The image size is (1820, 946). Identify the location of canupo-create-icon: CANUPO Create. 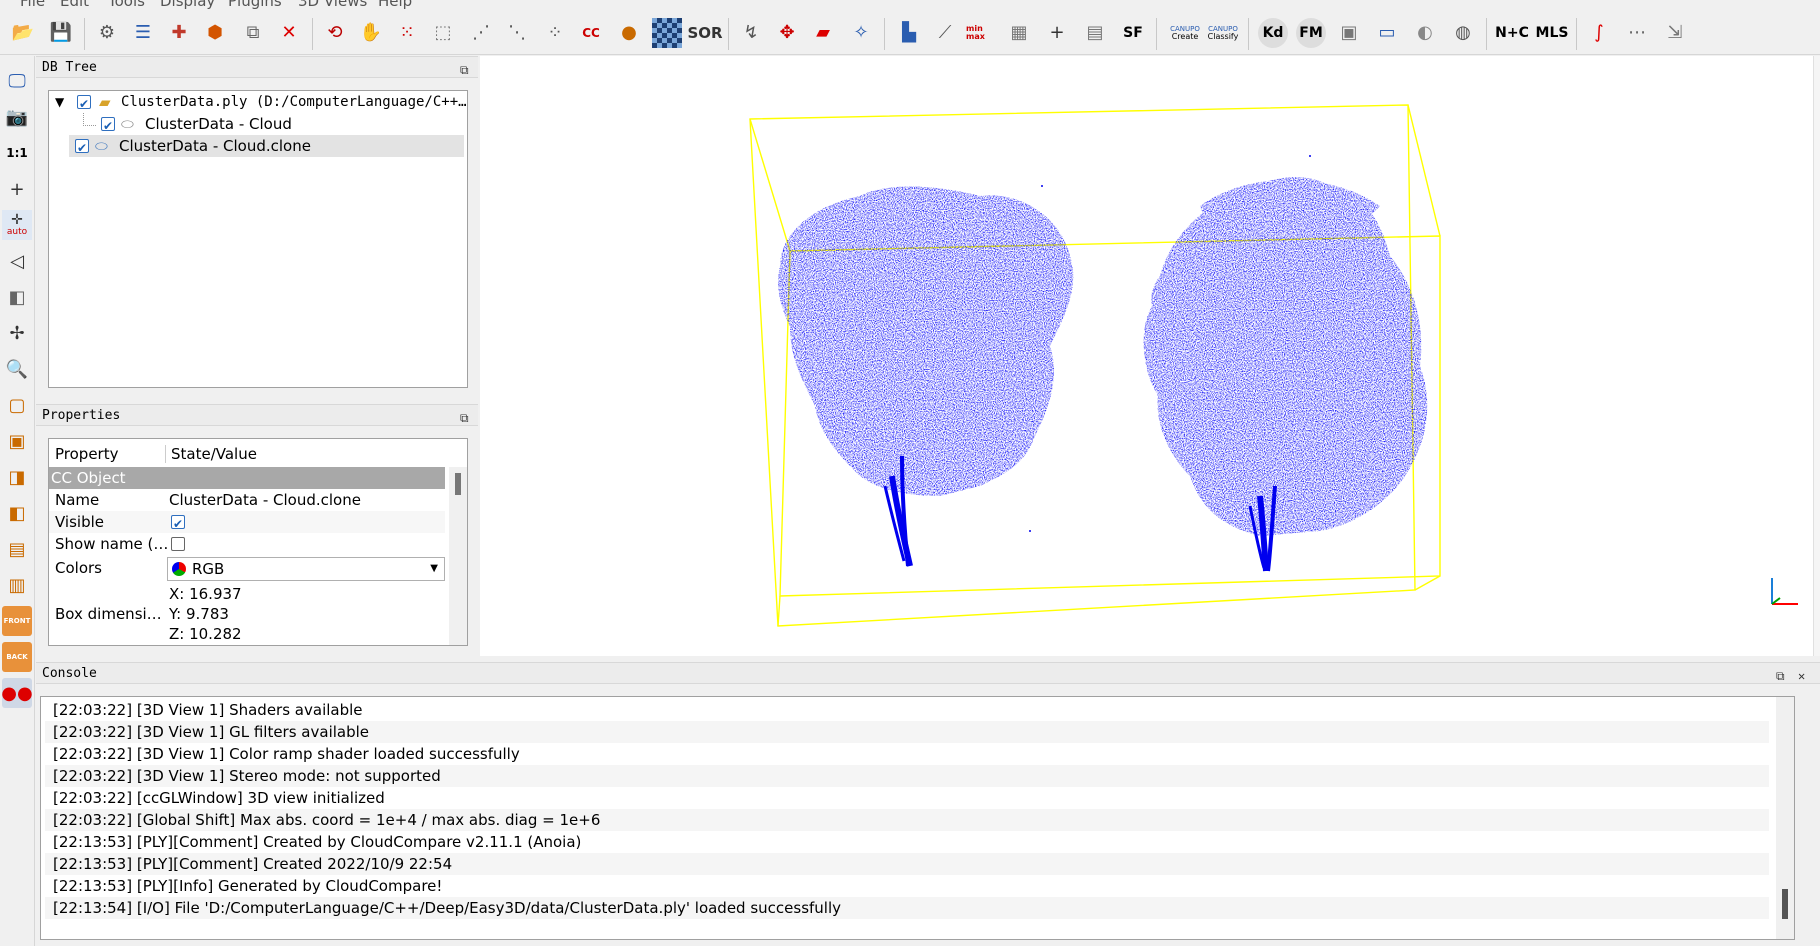
(1185, 33).